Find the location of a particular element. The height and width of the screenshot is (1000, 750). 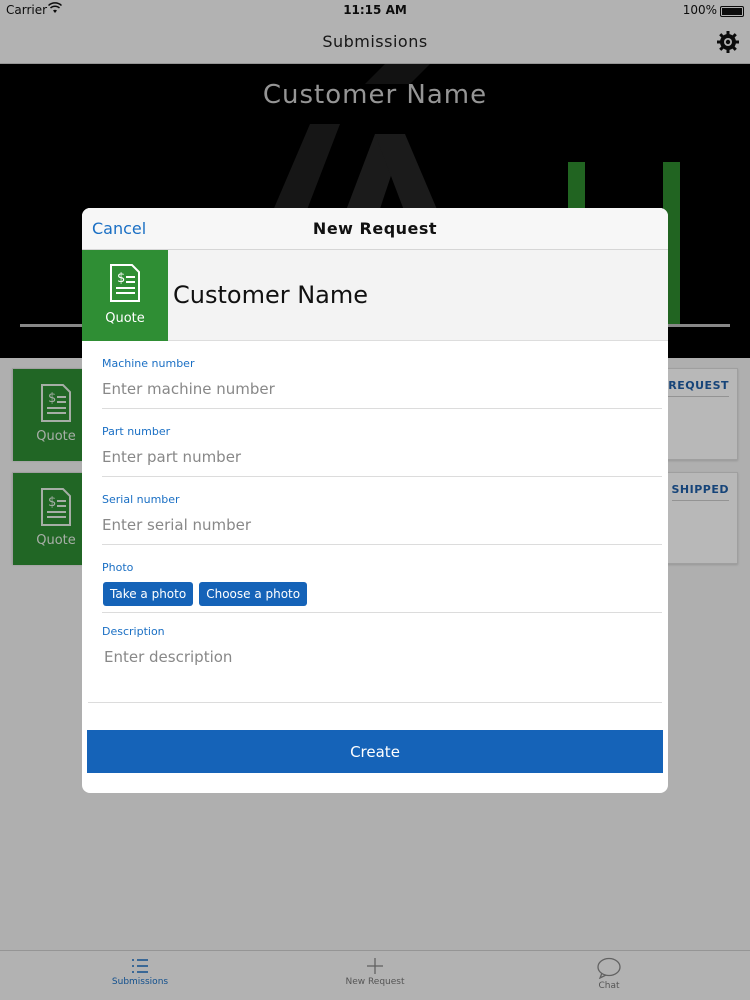

customer-header: $ Quote Customer Name is located at coordinates (375, 295).